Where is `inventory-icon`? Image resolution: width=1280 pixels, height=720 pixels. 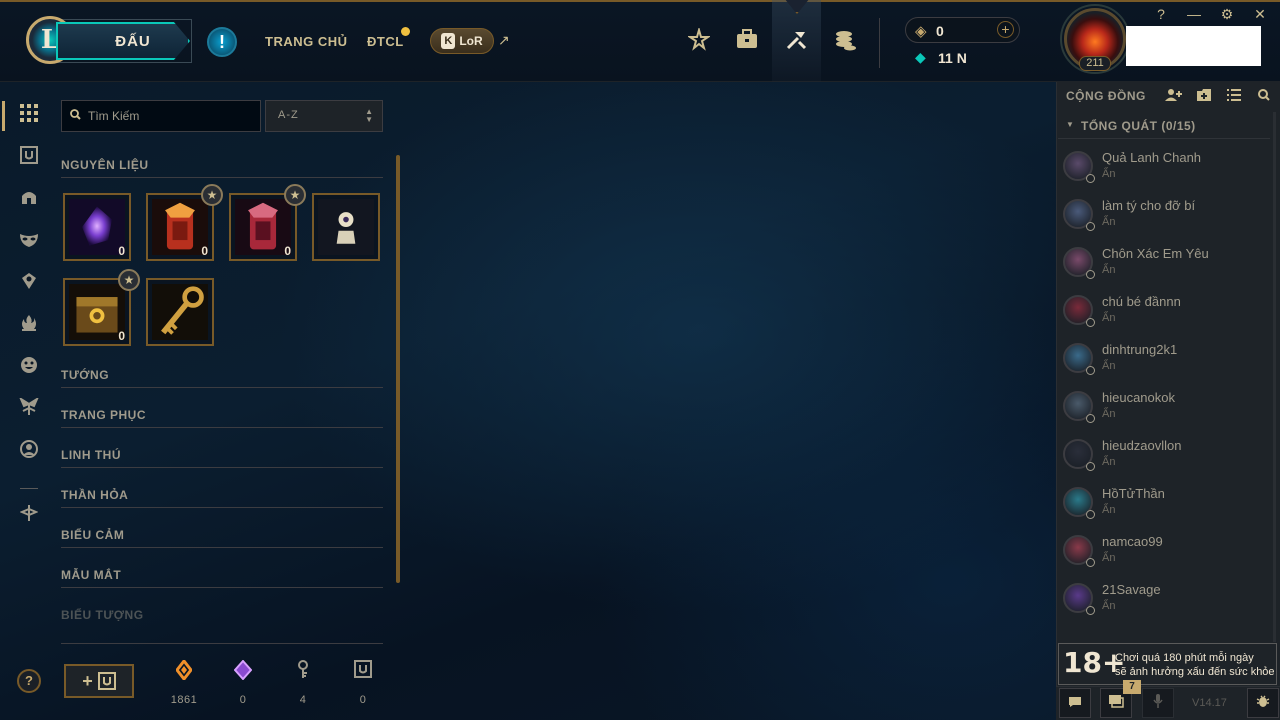 inventory-icon is located at coordinates (747, 42).